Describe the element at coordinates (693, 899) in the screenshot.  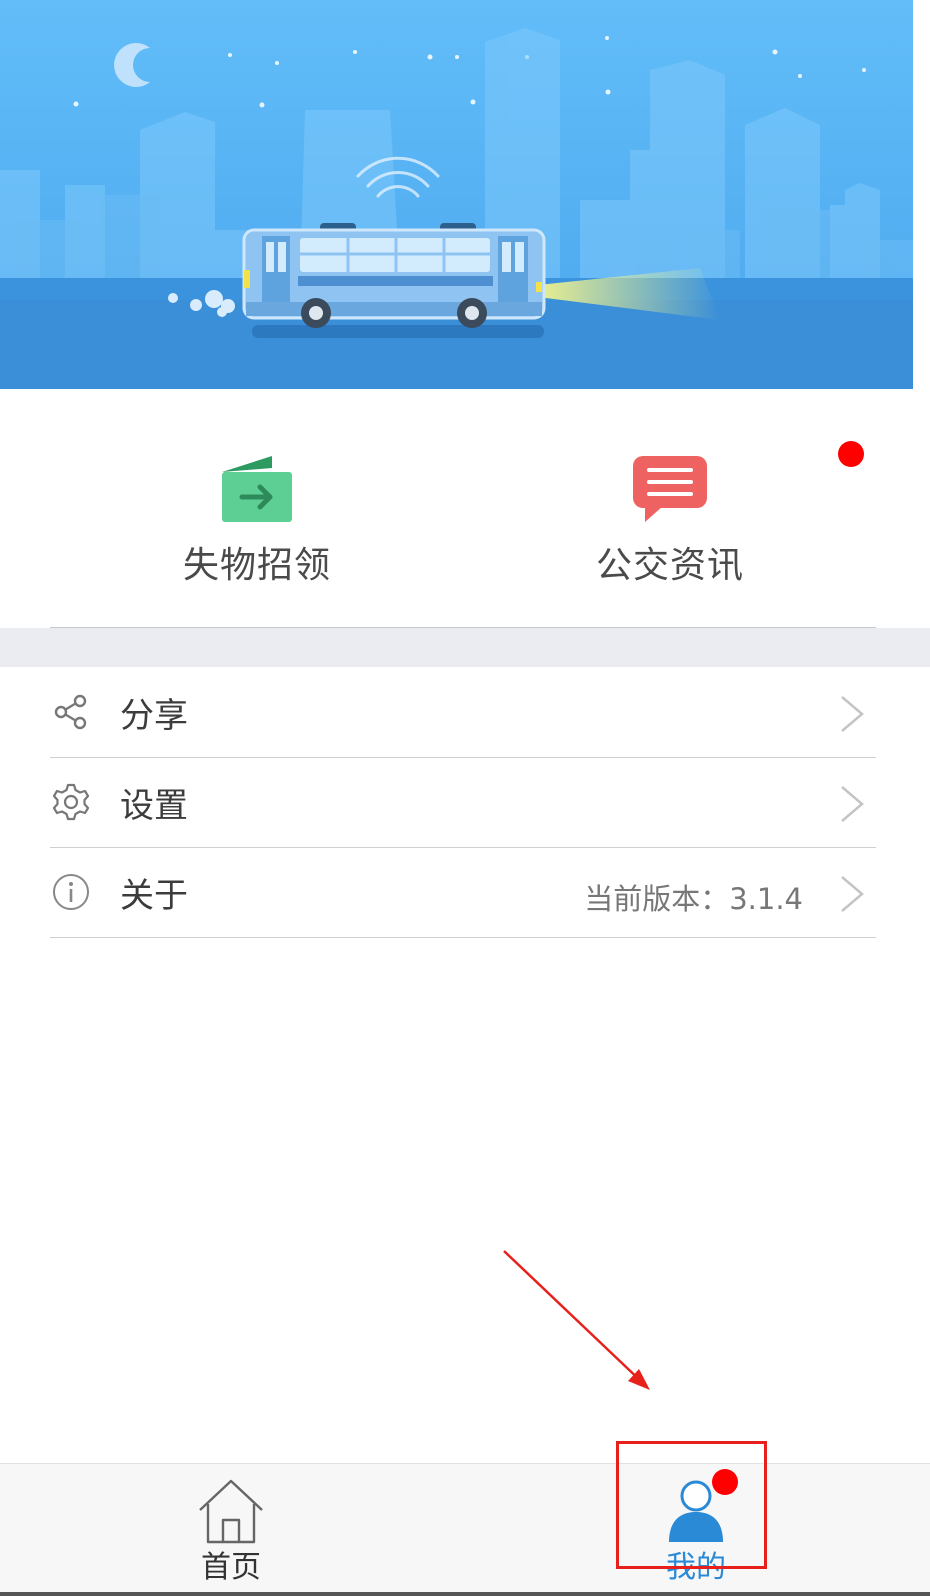
I see `version-text: 当前版本：3.1.4` at that location.